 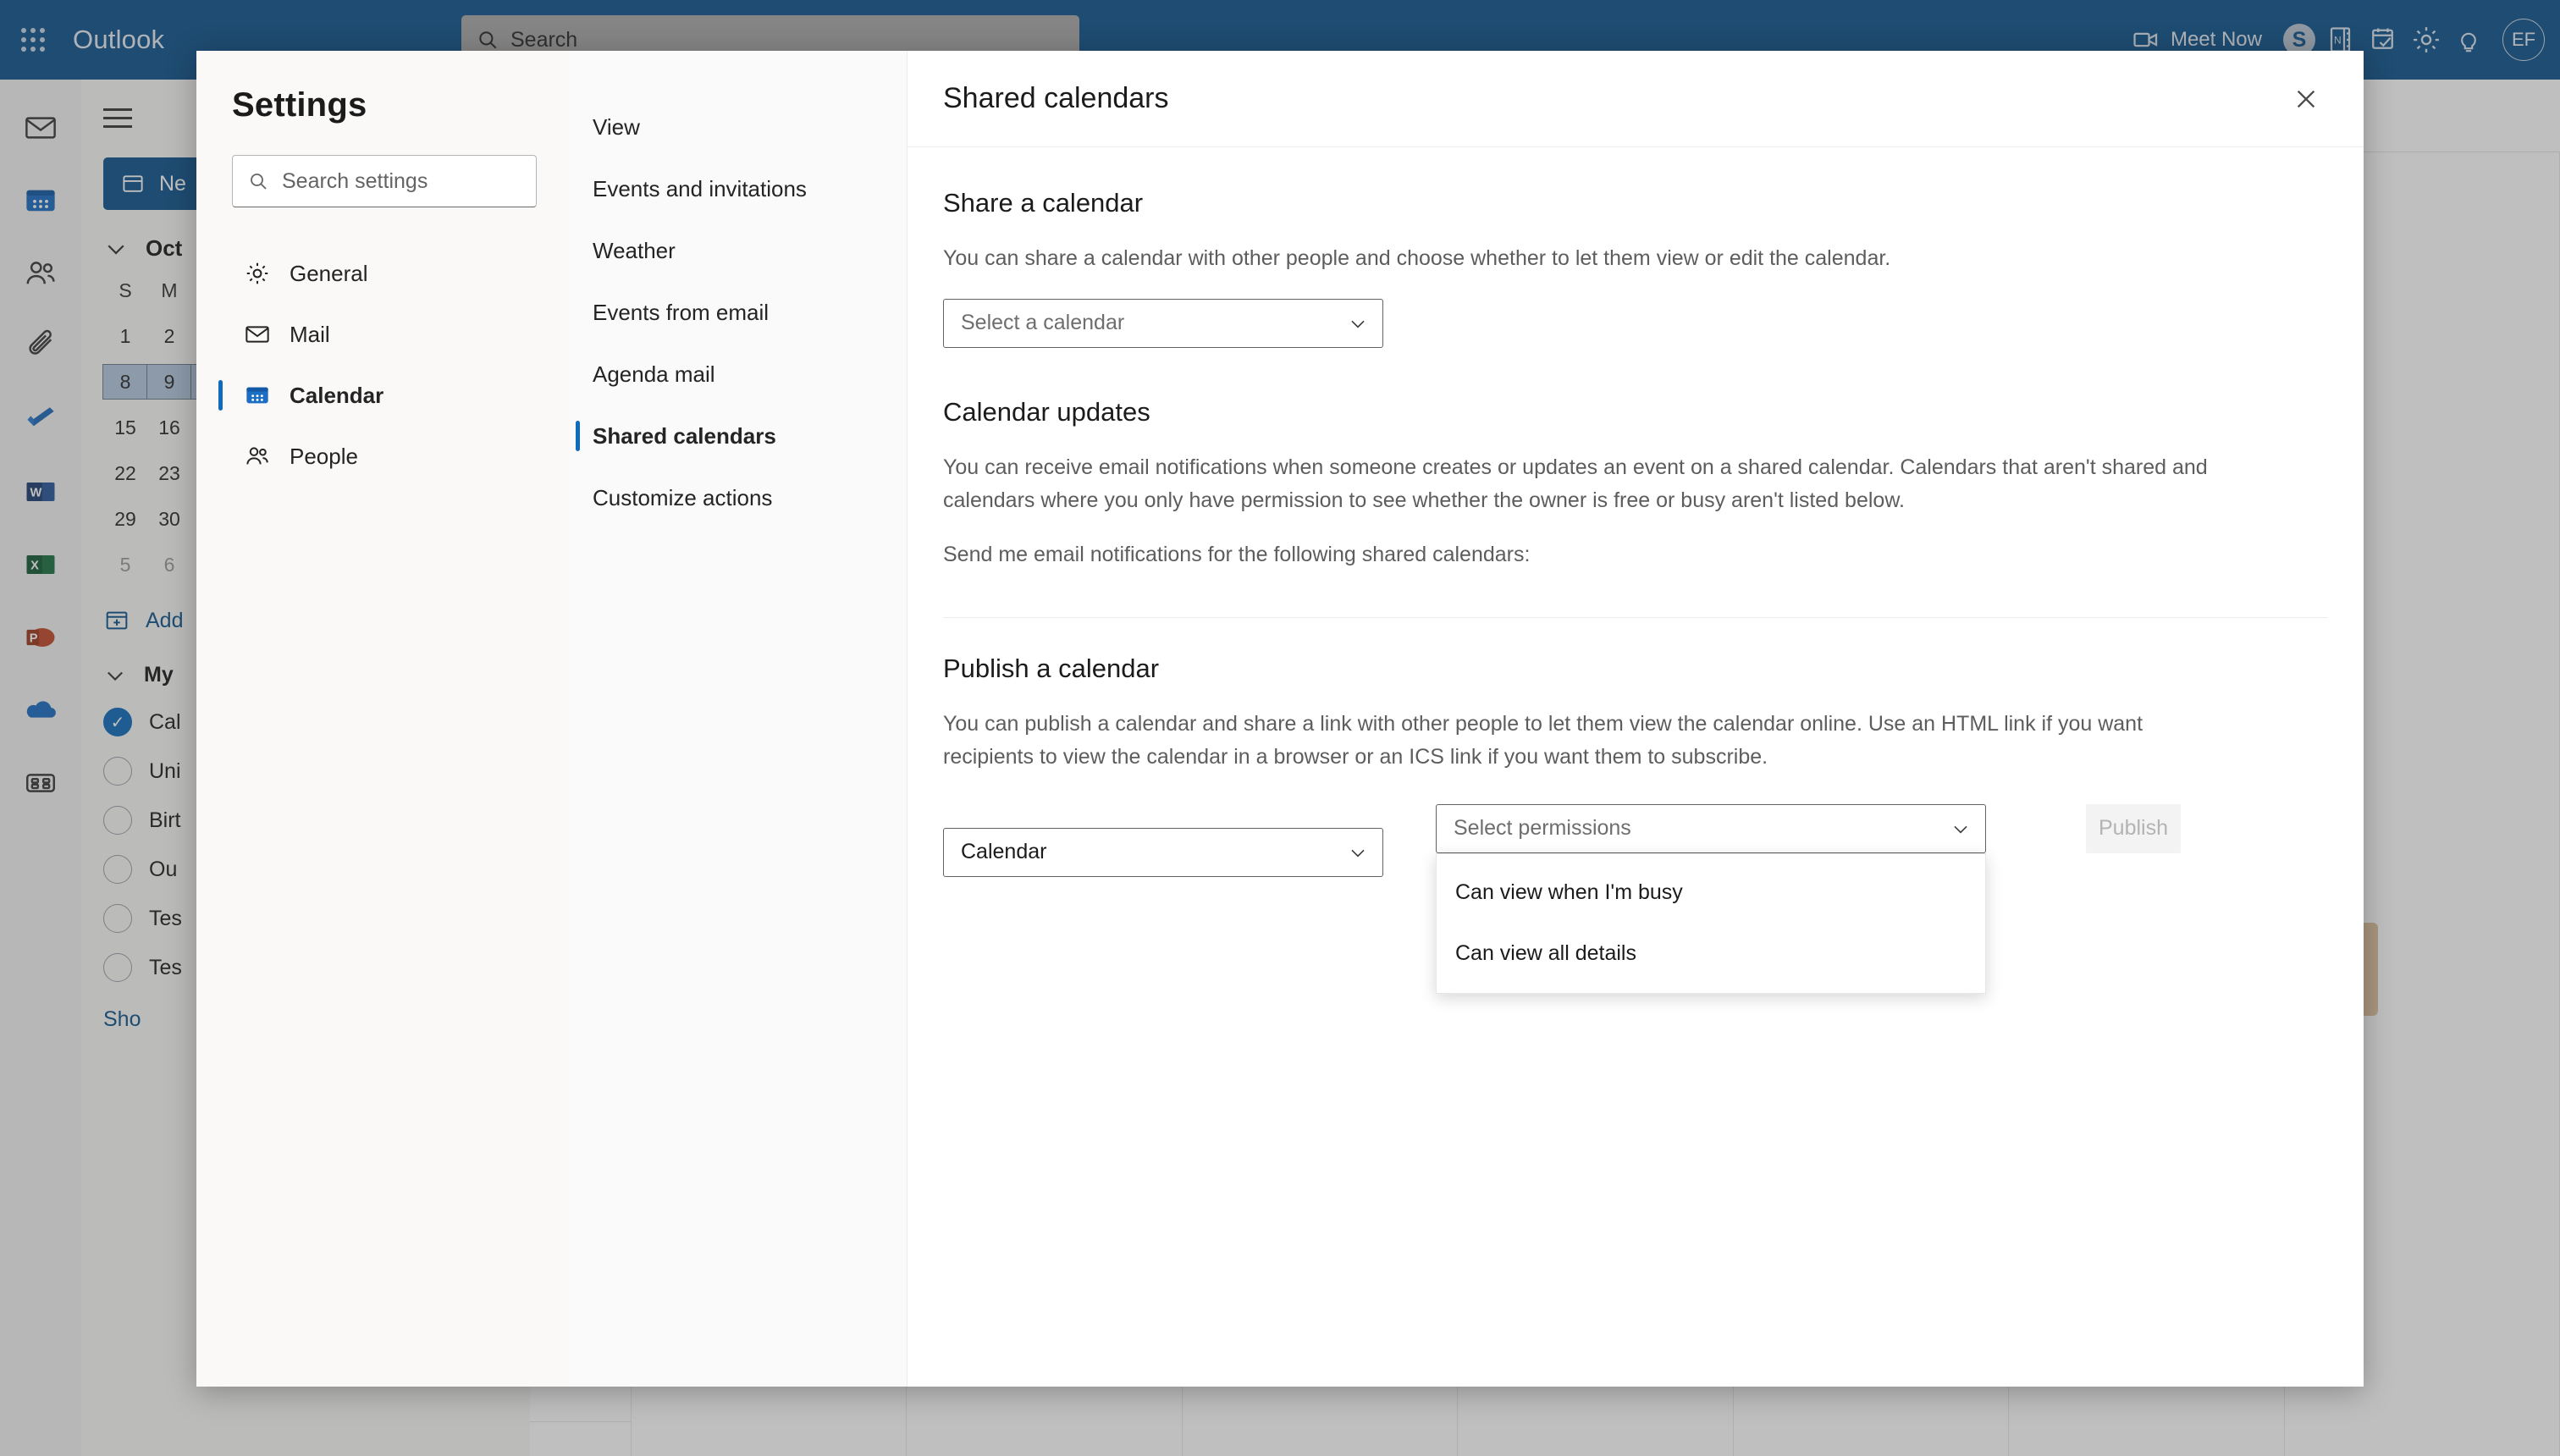 What do you see at coordinates (1545, 953) in the screenshot?
I see `permissions-option-label: Can view all details` at bounding box center [1545, 953].